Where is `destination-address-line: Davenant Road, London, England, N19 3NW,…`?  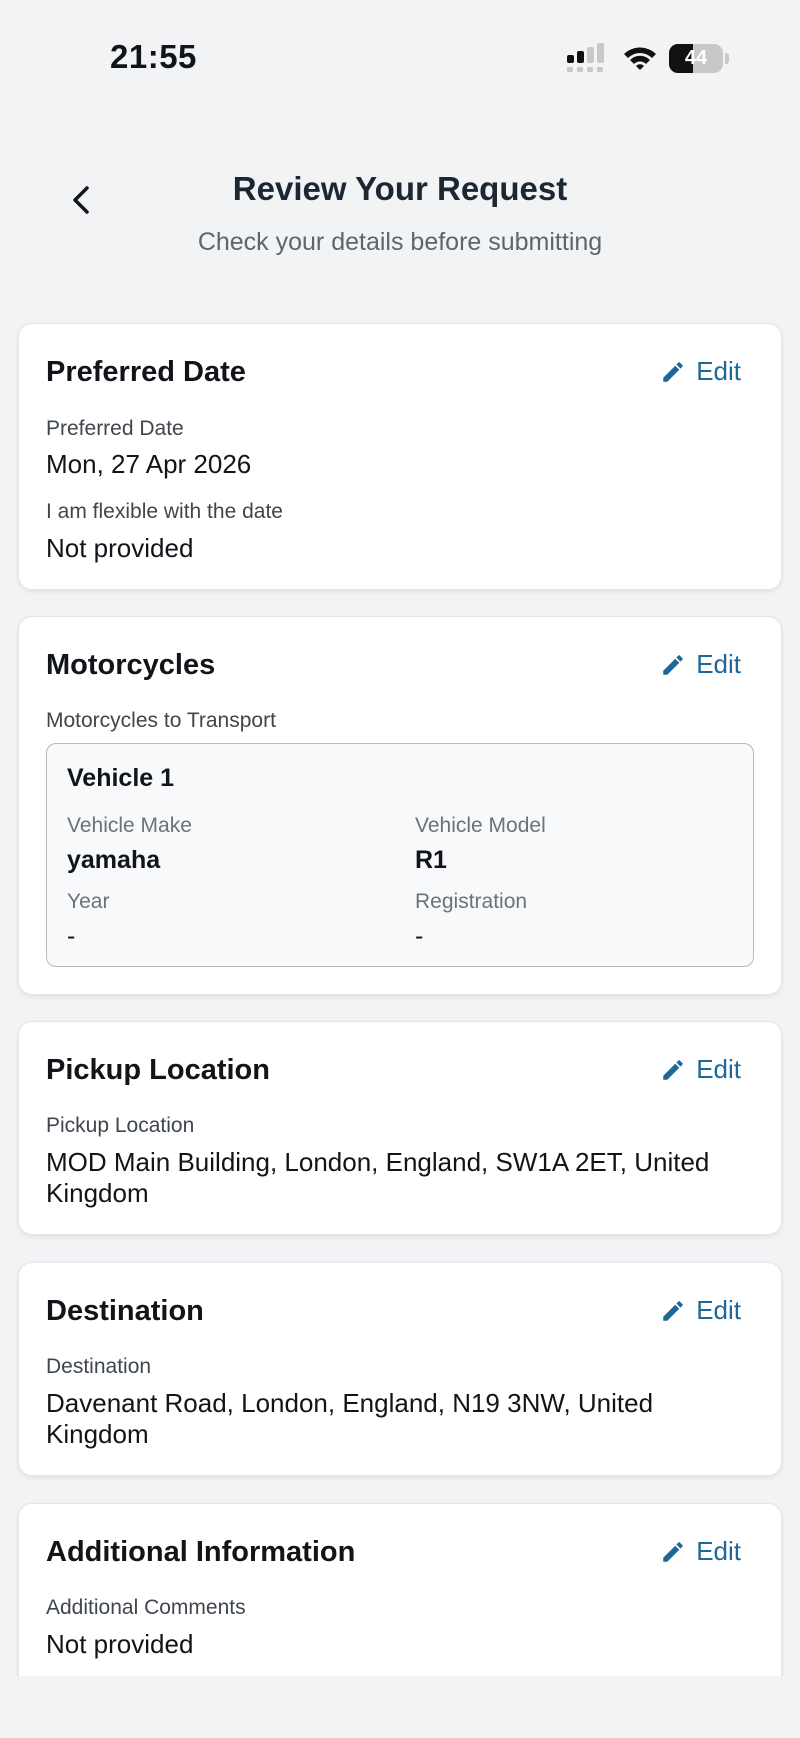 destination-address-line: Davenant Road, London, England, N19 3NW,… is located at coordinates (350, 1403).